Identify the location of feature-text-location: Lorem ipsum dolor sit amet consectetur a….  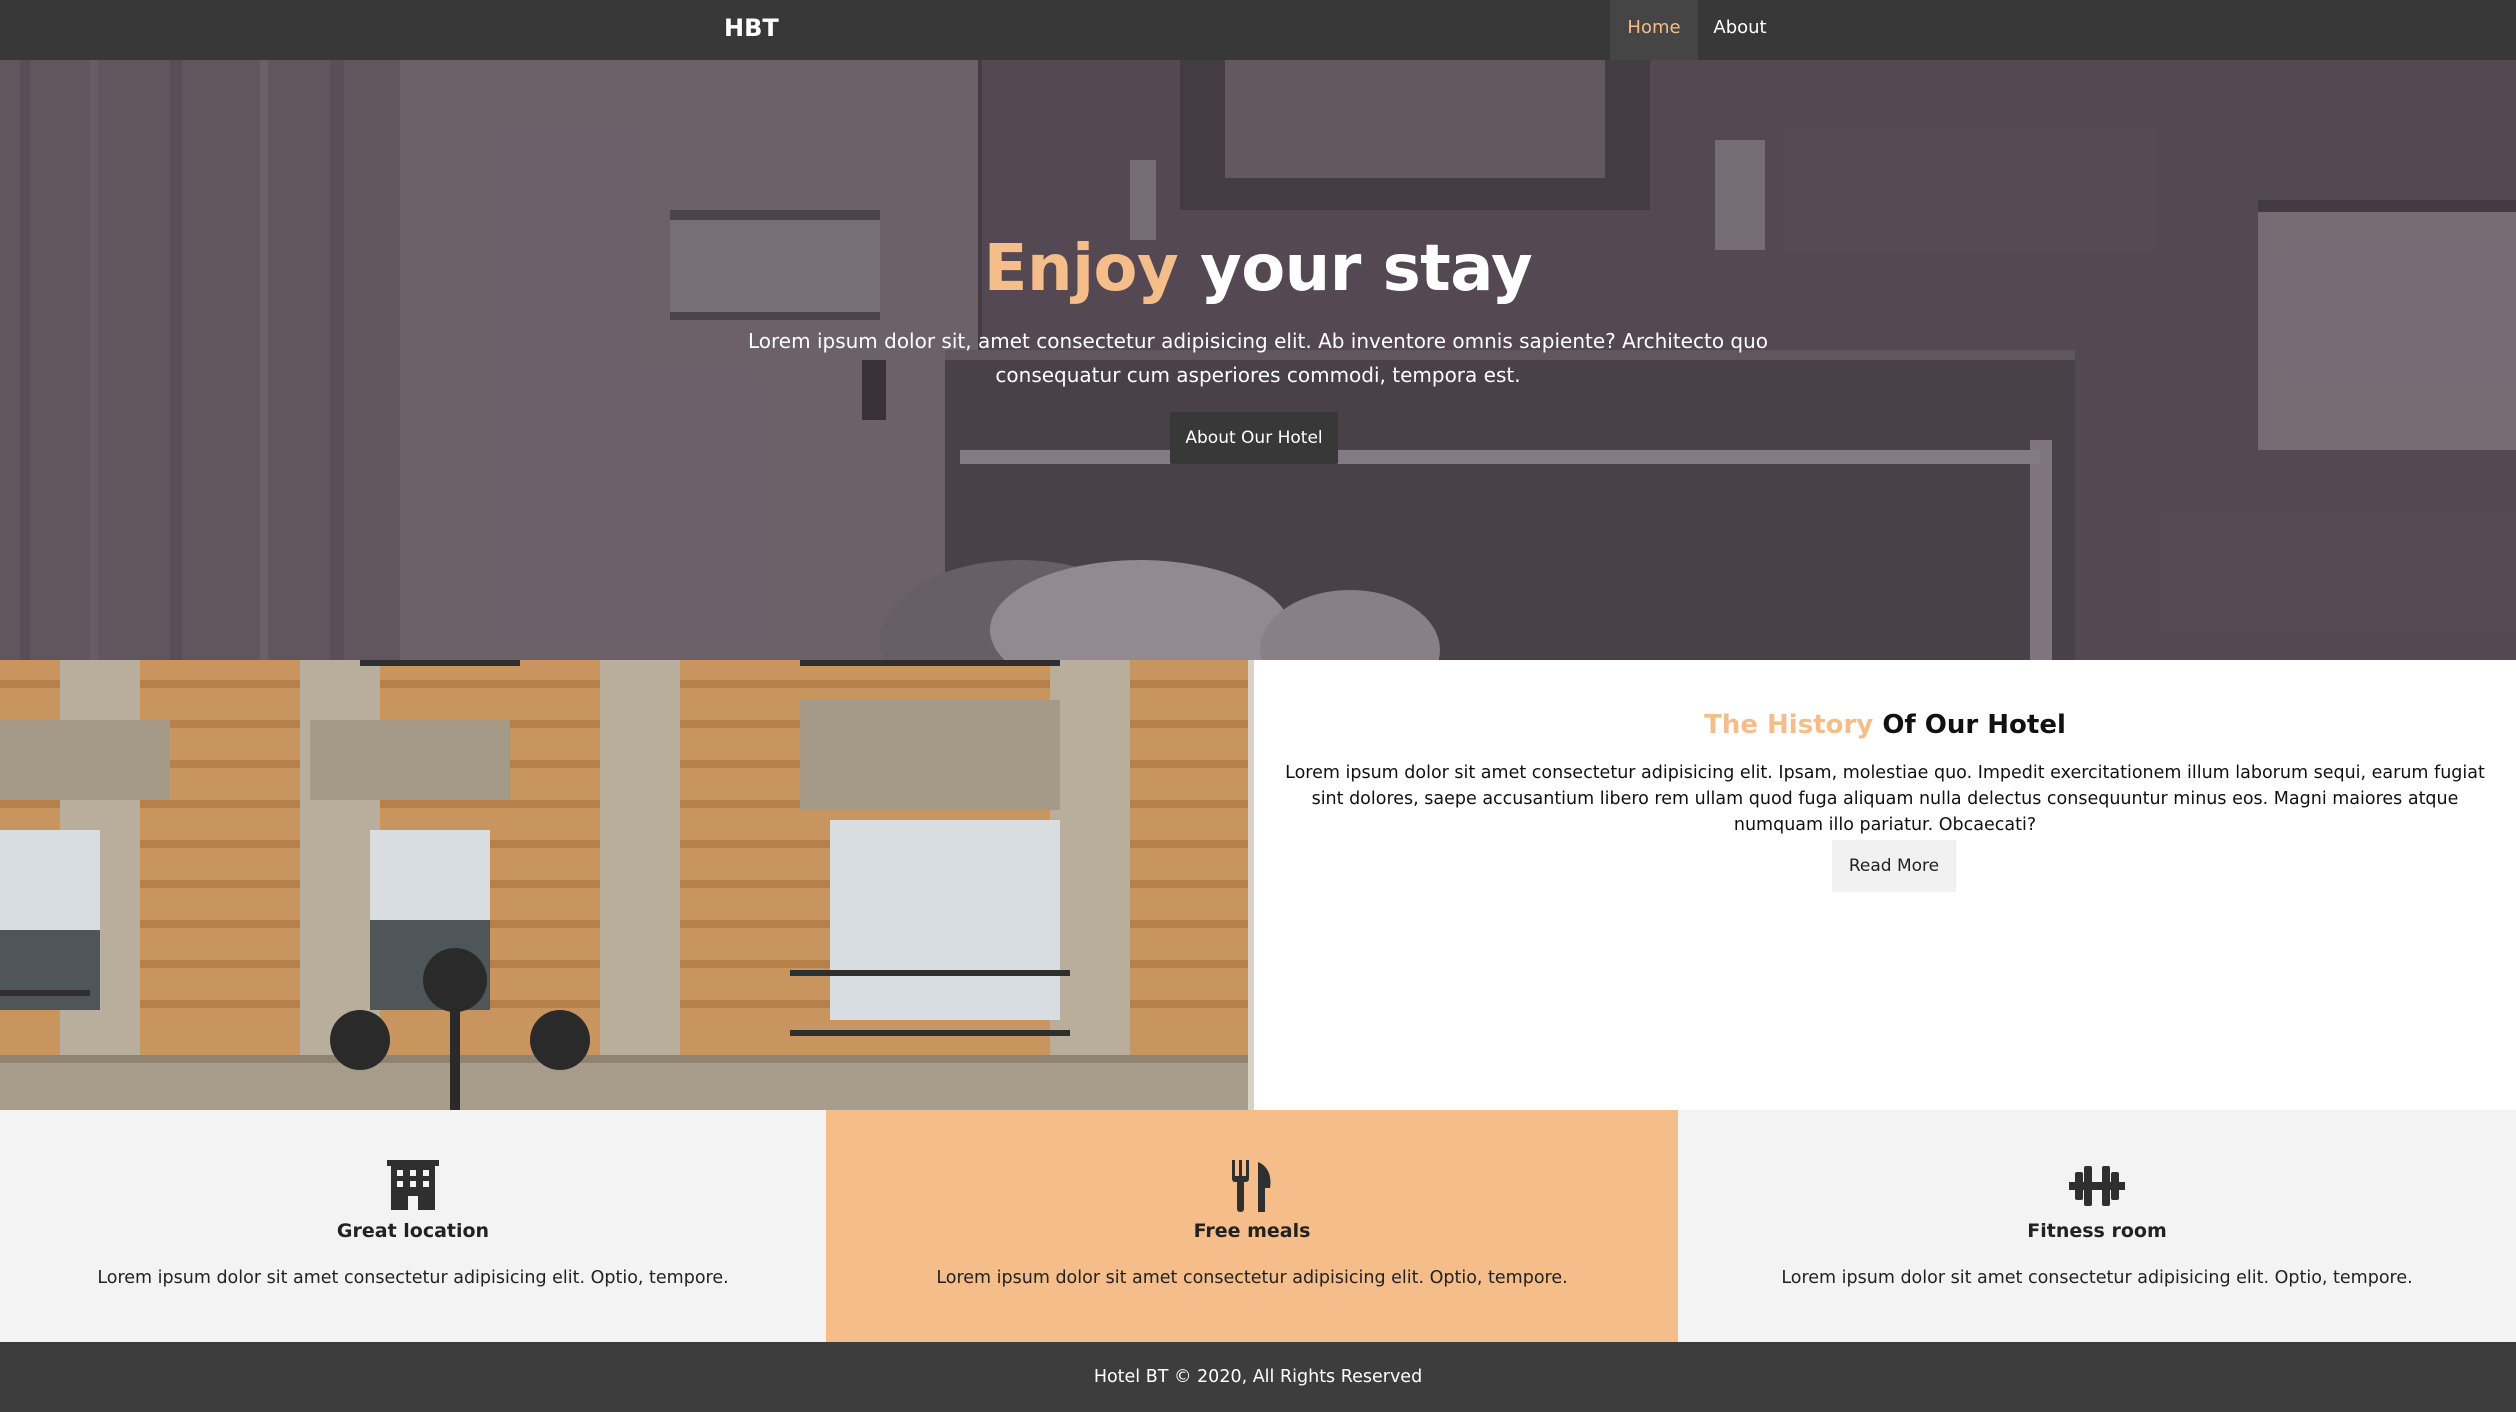
(413, 1278).